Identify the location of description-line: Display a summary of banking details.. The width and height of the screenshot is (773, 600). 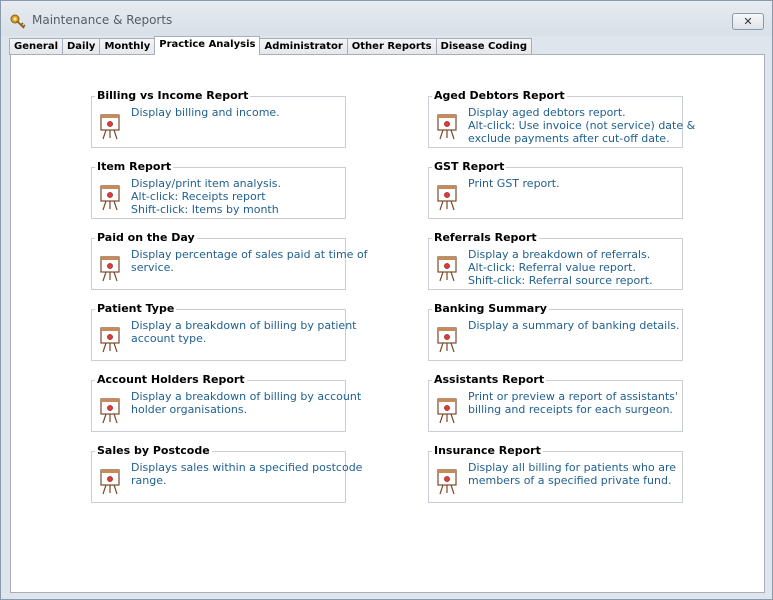
(574, 325).